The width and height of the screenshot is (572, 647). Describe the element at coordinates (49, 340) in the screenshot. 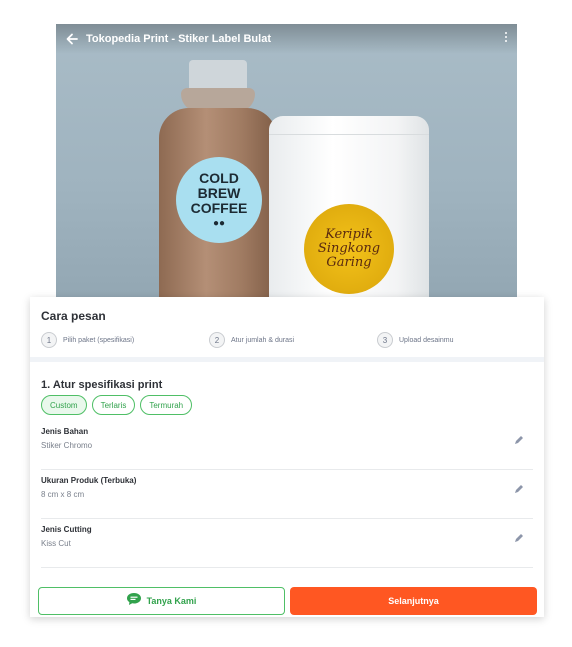

I see `step-number: 1` at that location.